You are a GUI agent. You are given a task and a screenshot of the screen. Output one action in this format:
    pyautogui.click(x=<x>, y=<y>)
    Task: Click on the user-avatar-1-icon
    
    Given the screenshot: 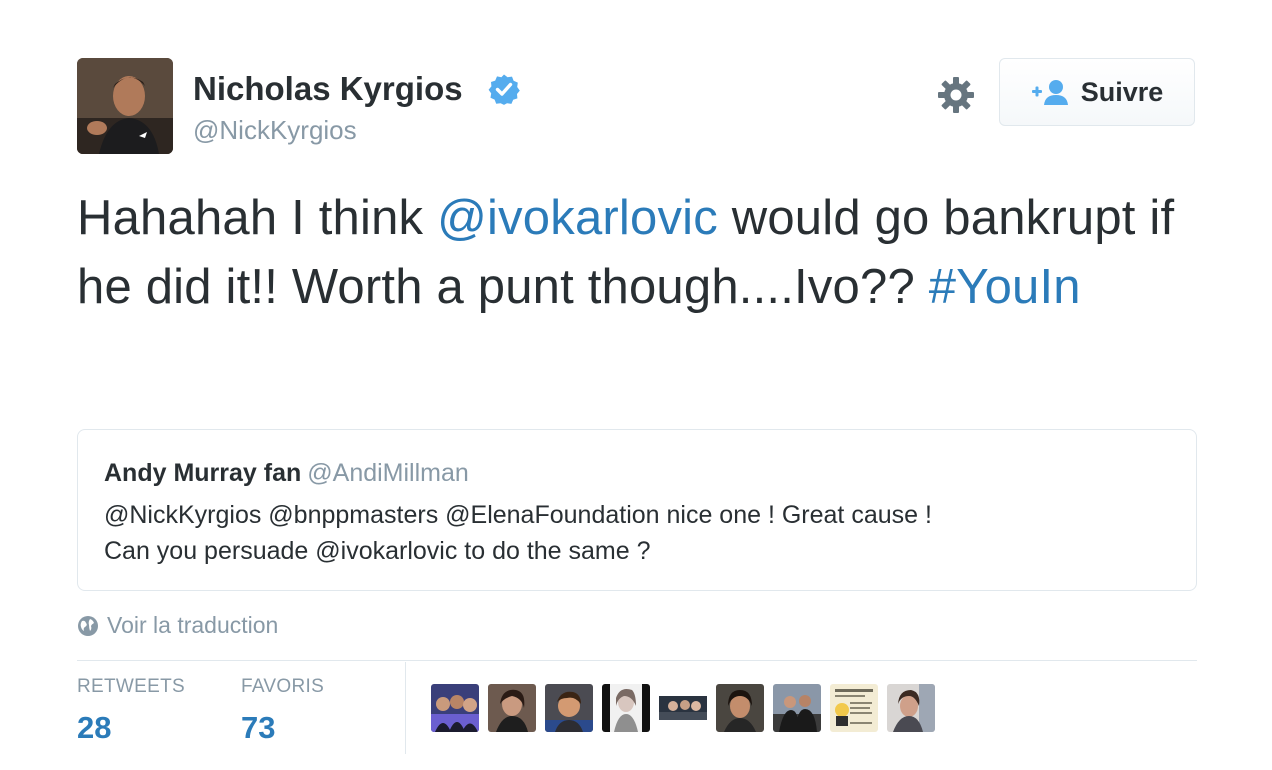 What is the action you would take?
    pyautogui.click(x=455, y=708)
    